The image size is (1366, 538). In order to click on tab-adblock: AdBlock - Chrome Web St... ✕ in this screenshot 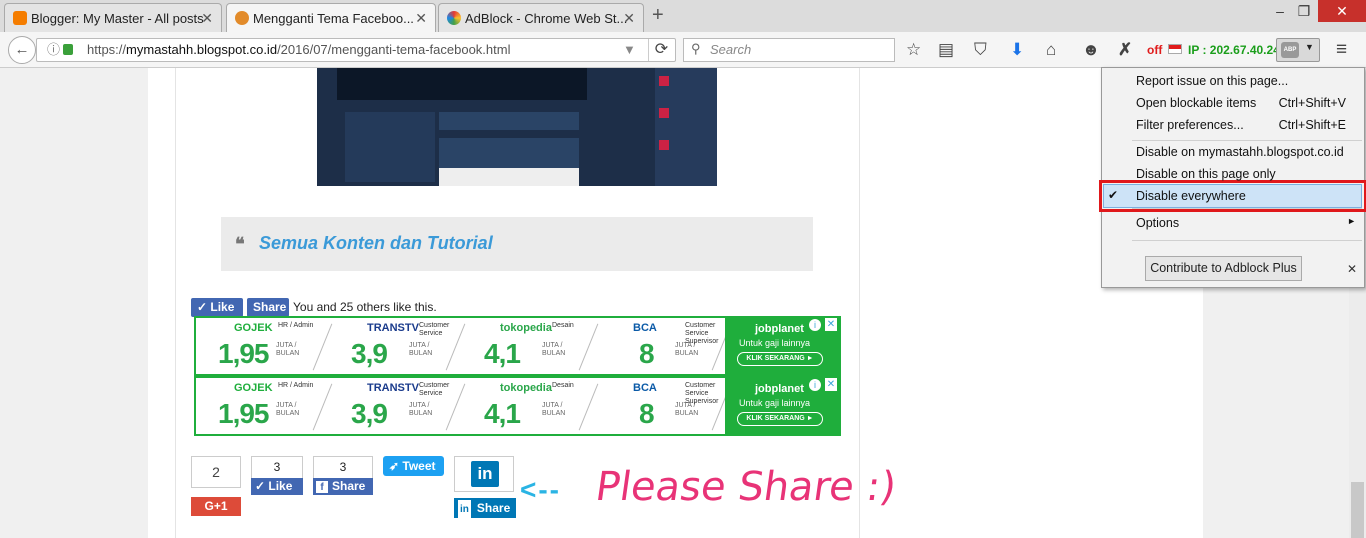, I will do `click(541, 17)`.